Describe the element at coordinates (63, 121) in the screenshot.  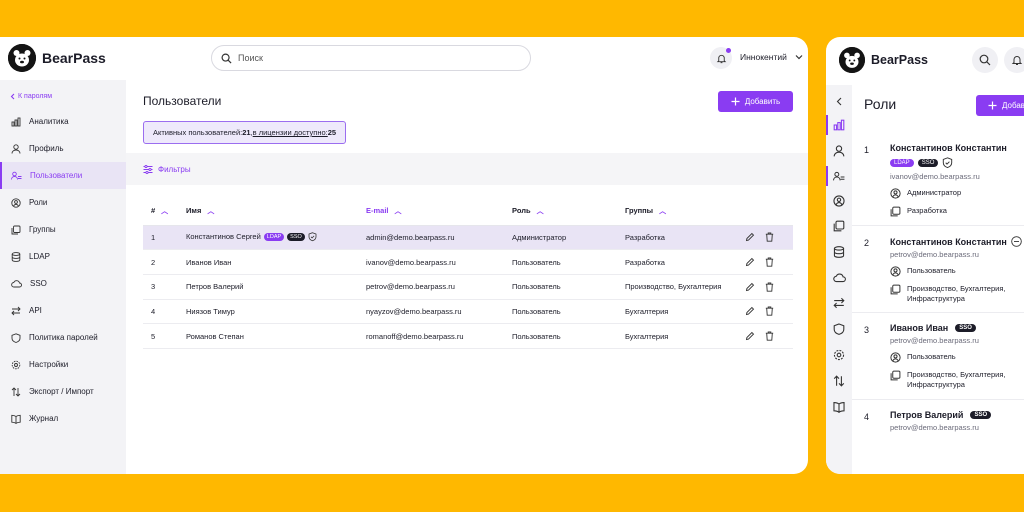
I see `sidebar-item-analytics: Аналитика` at that location.